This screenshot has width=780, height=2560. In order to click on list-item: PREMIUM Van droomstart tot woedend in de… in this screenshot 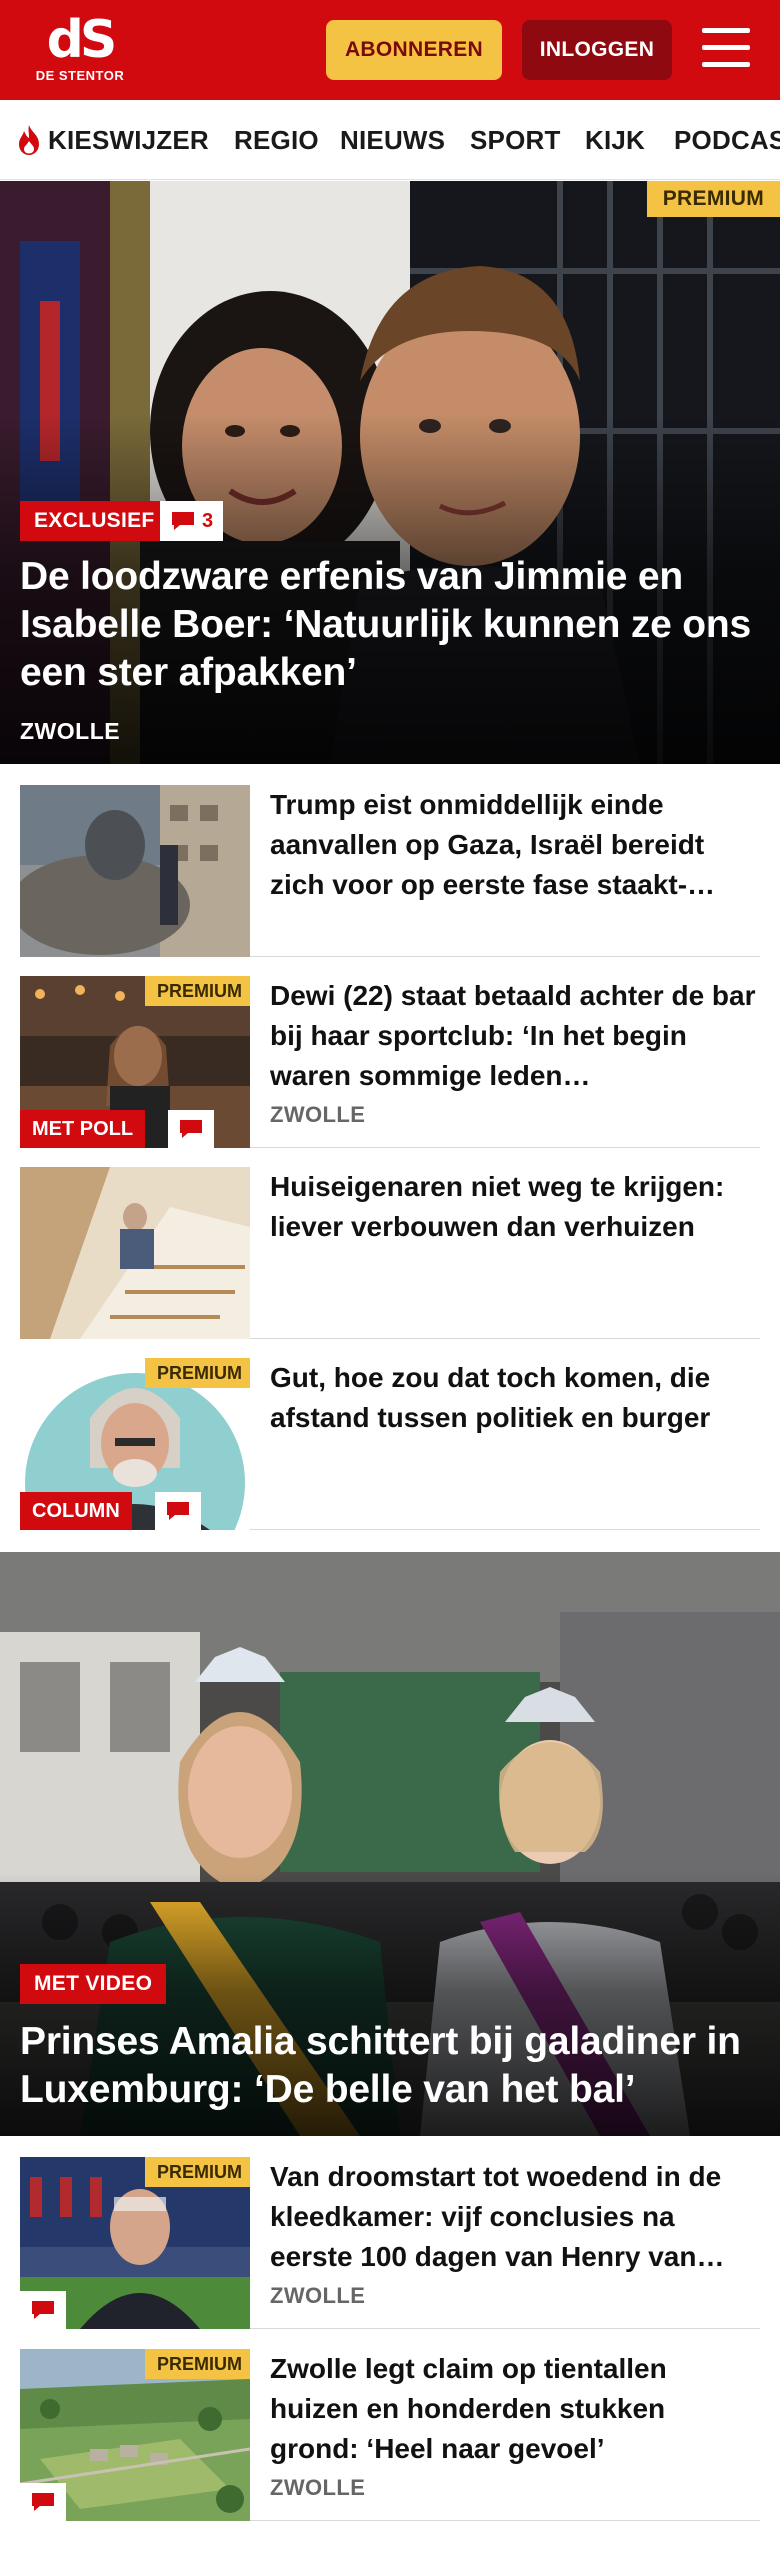, I will do `click(390, 2243)`.